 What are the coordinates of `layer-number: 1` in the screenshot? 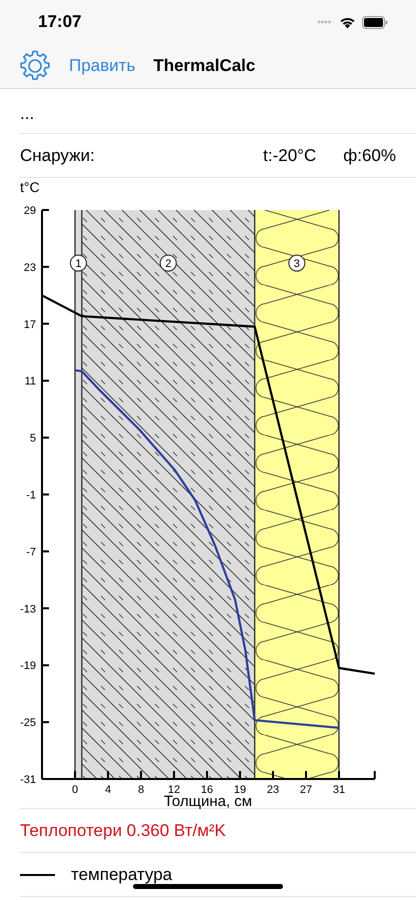 It's located at (78, 263).